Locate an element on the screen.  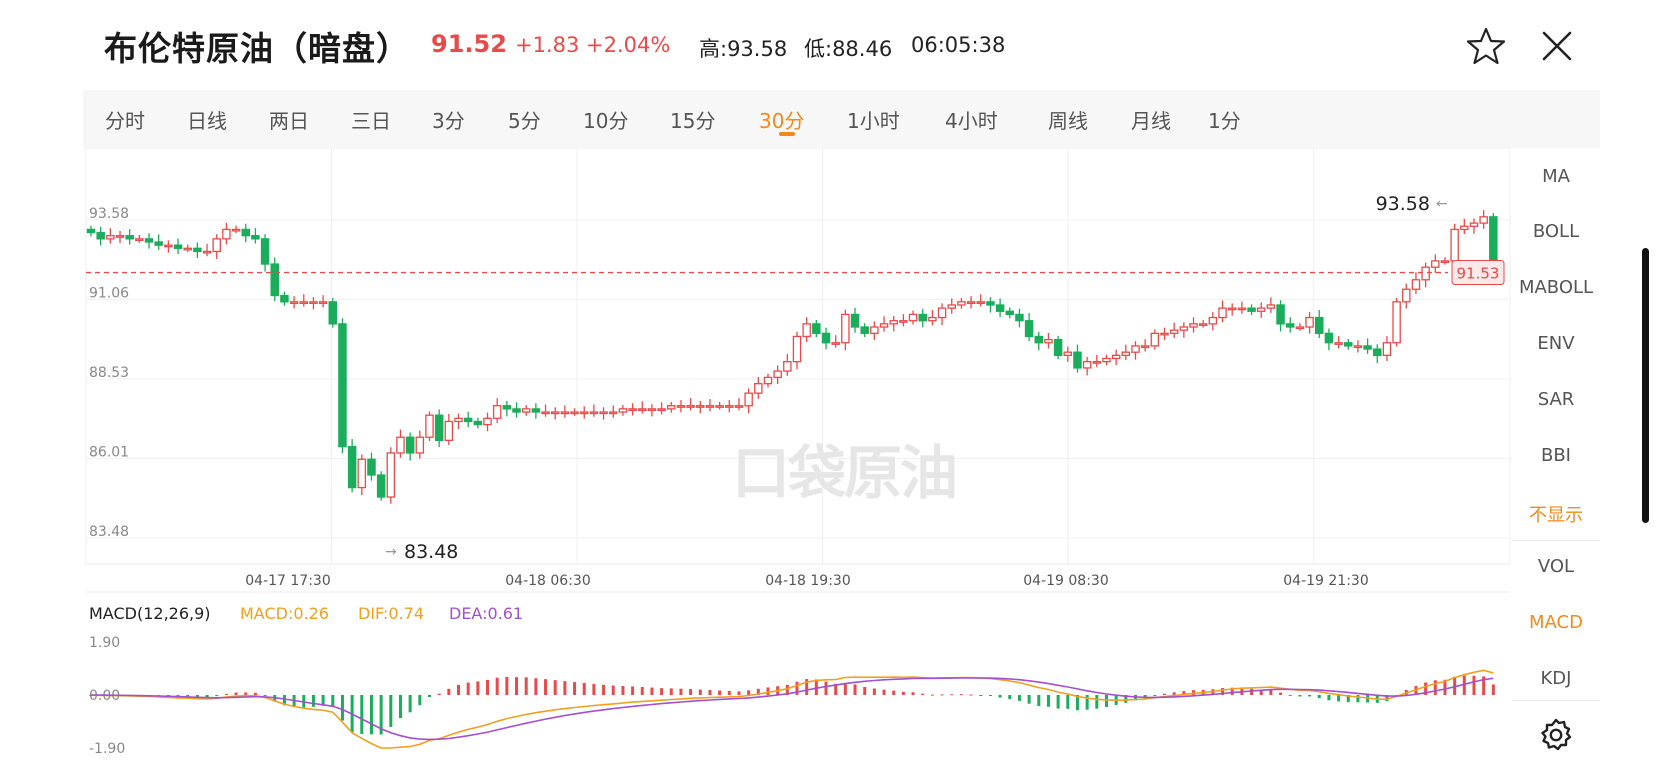
tab-12: 月线 is located at coordinates (1151, 119).